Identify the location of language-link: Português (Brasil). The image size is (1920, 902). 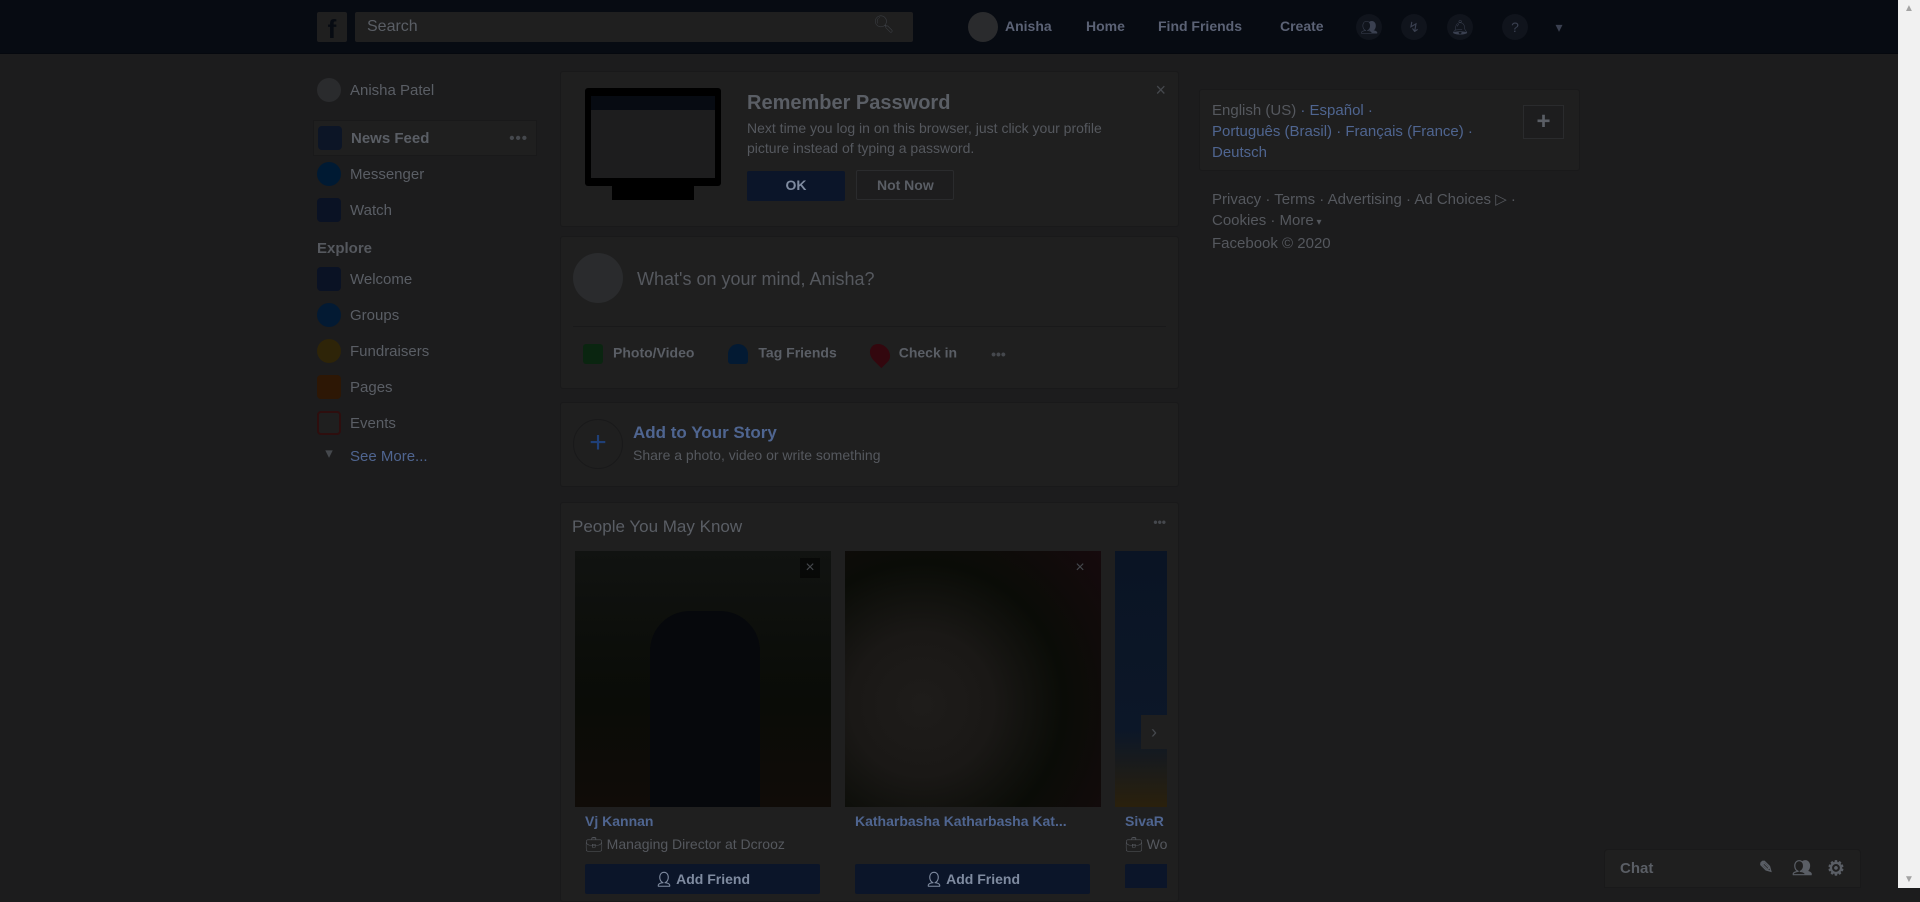
(1272, 131).